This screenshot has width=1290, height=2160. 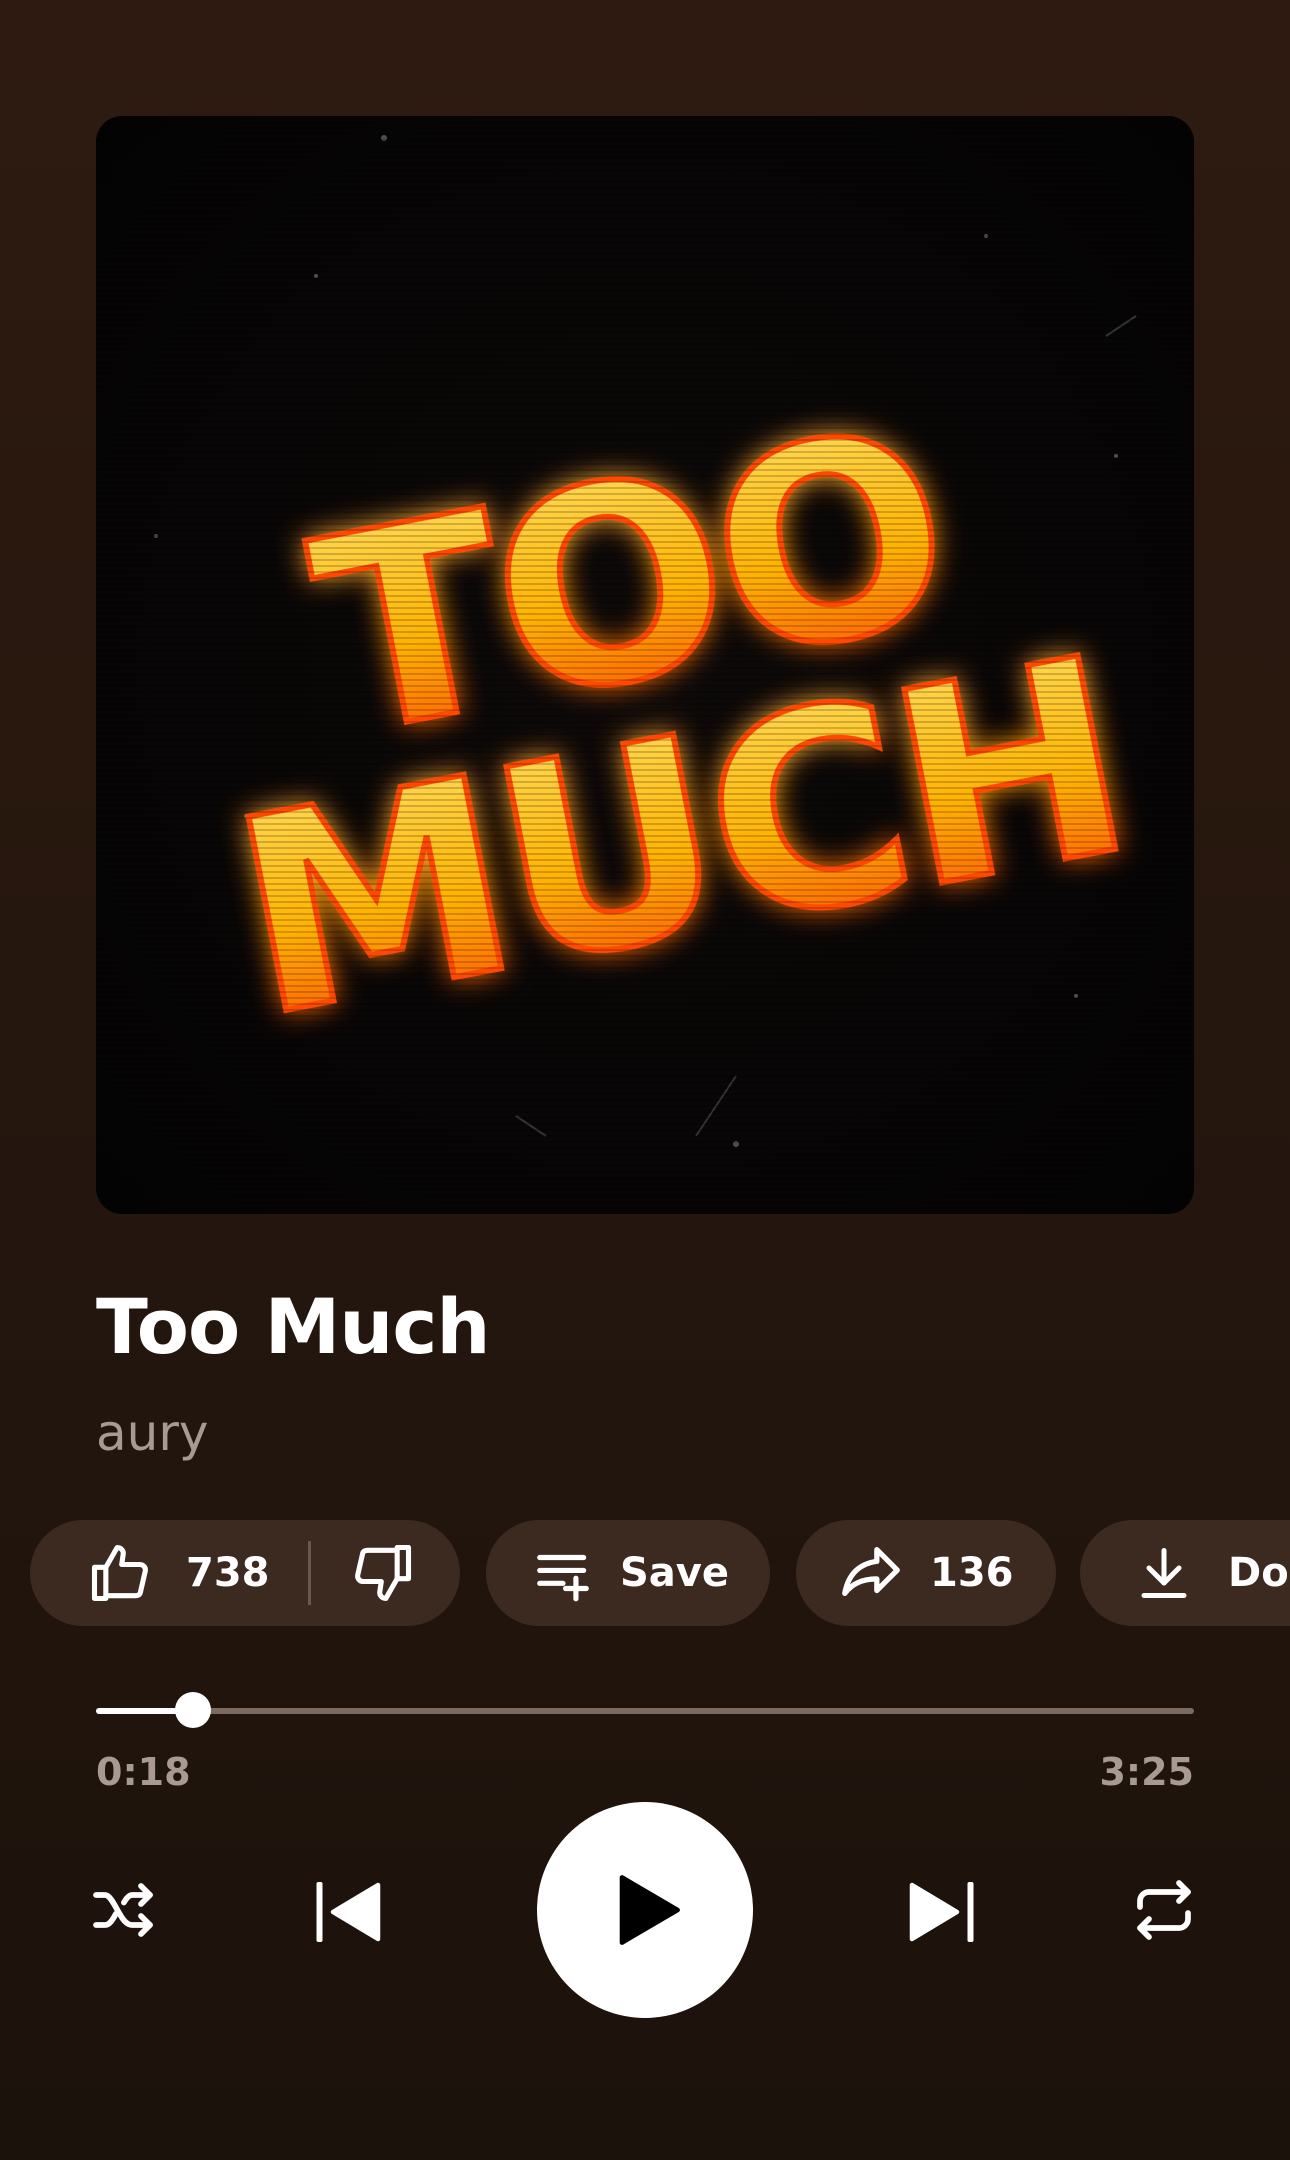 I want to click on repeat-button, so click(x=1164, y=1910).